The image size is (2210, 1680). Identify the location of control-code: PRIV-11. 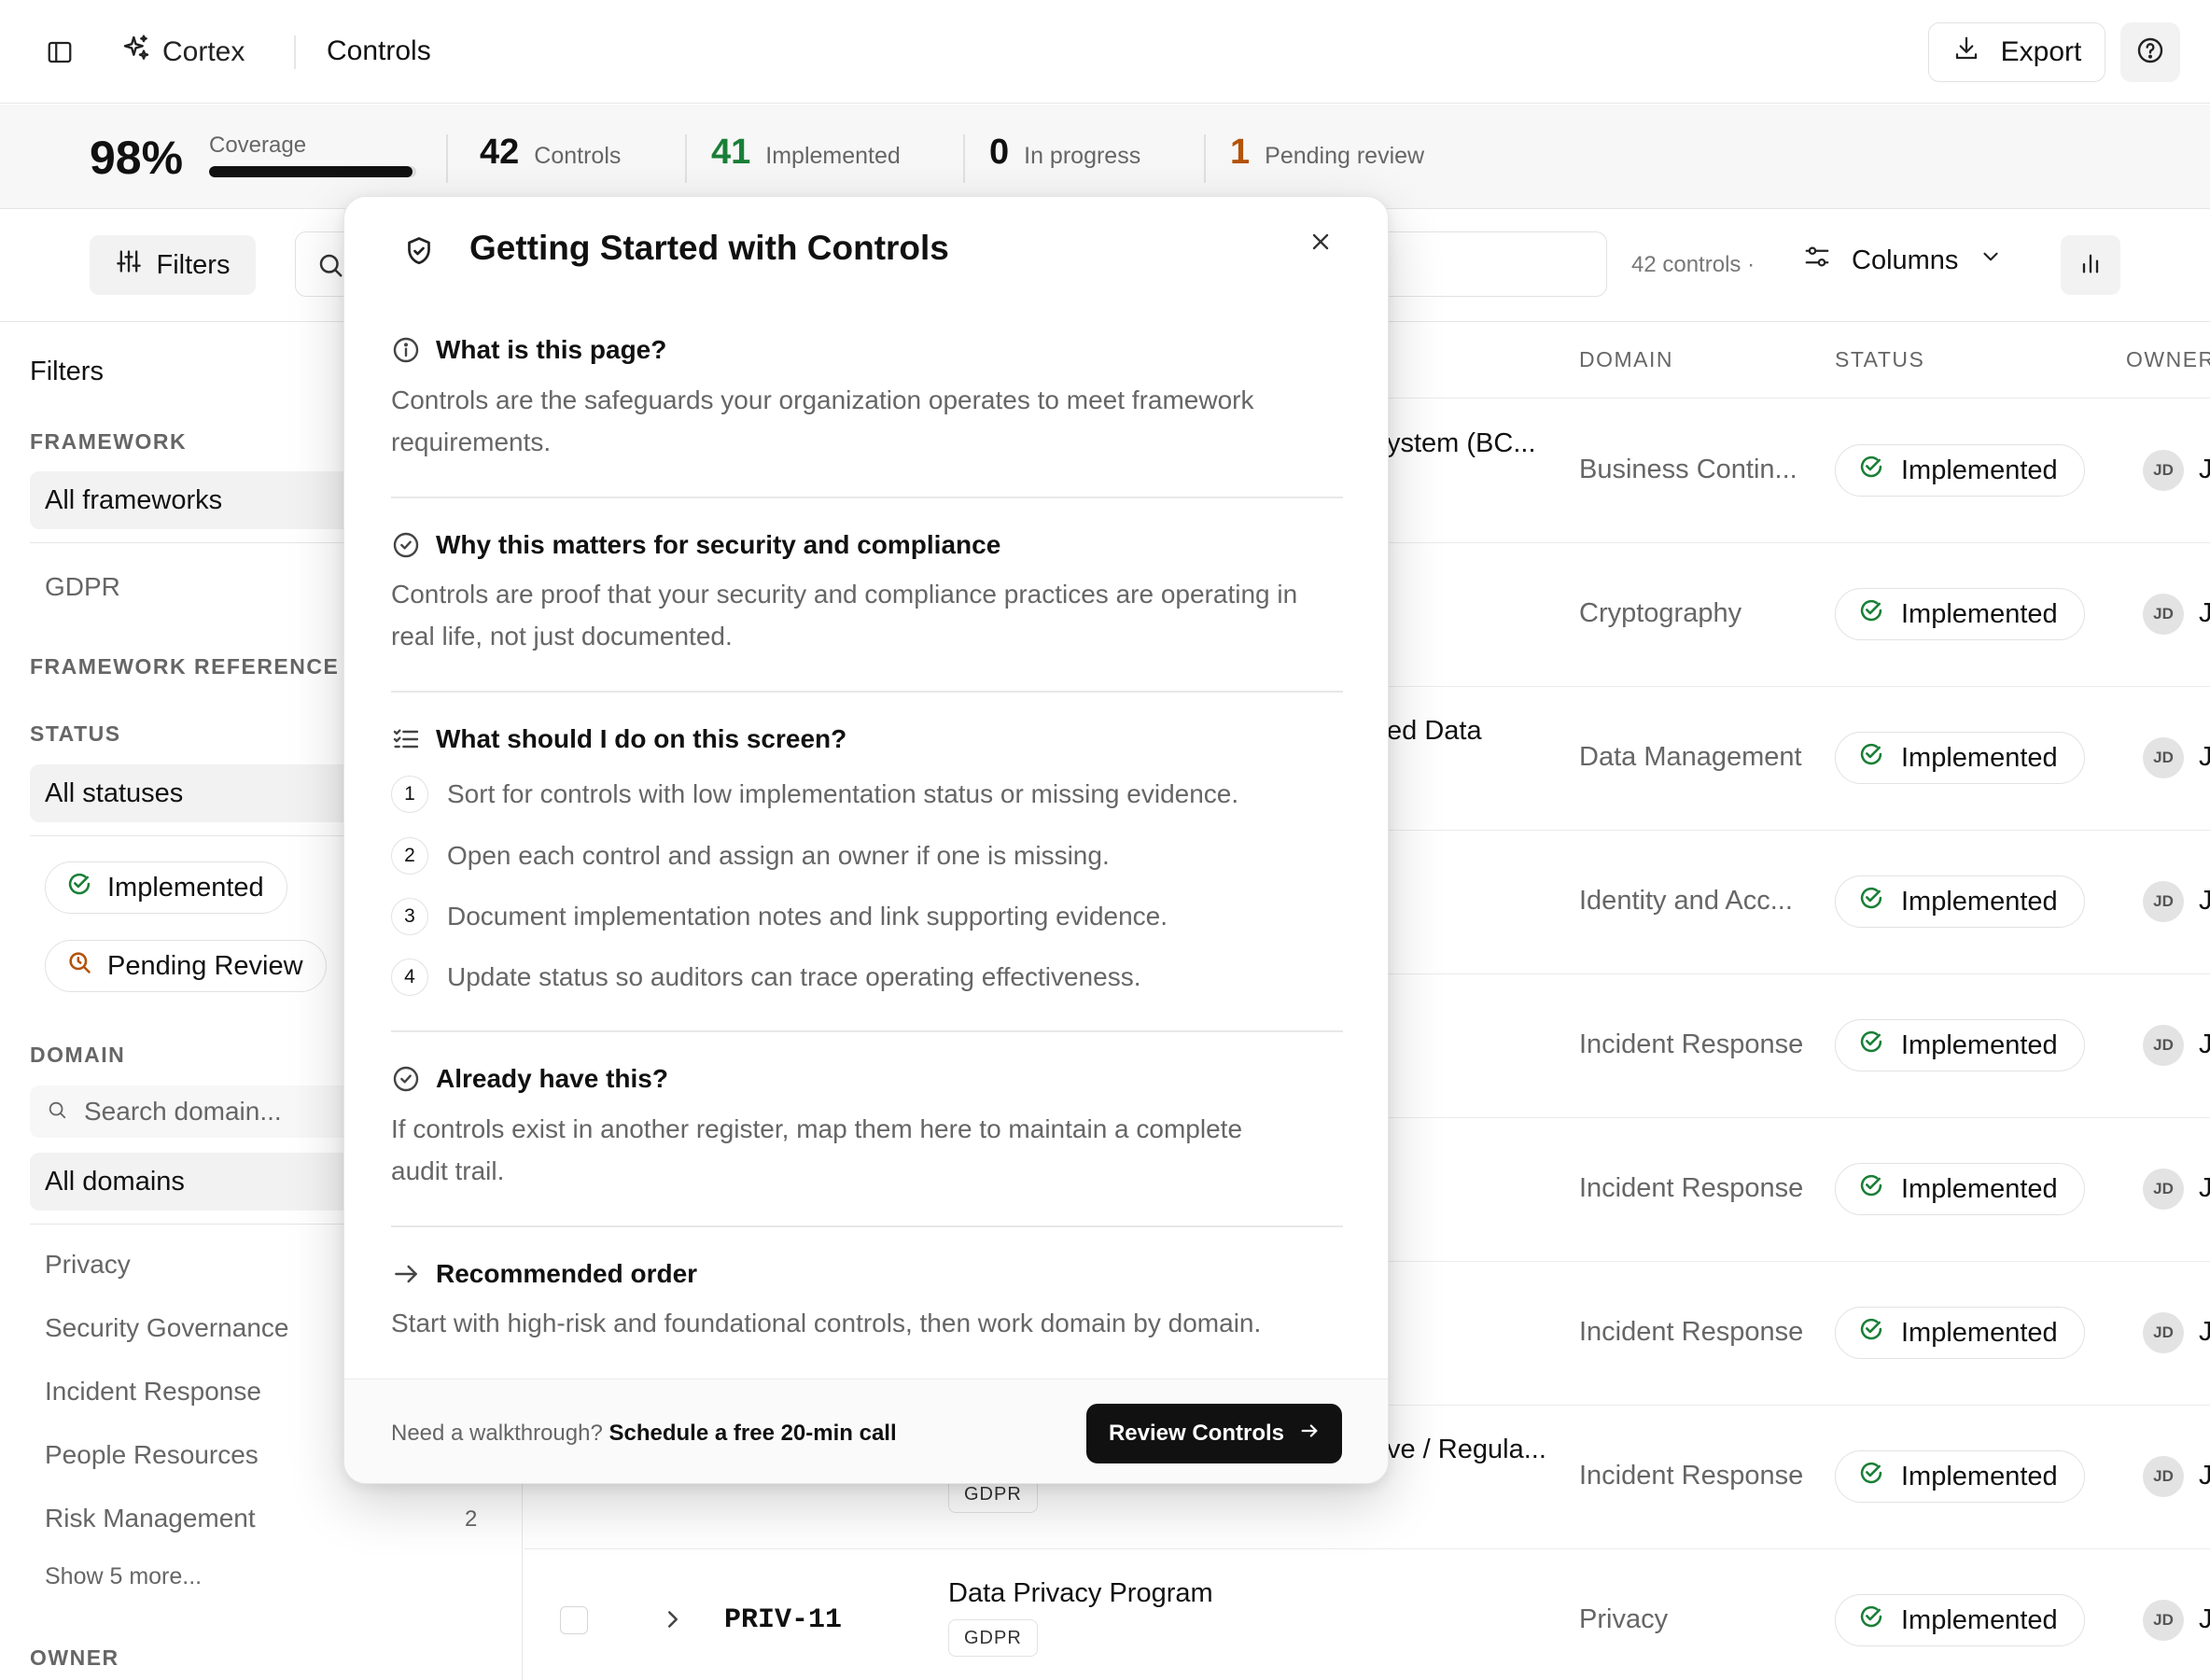
(783, 1620).